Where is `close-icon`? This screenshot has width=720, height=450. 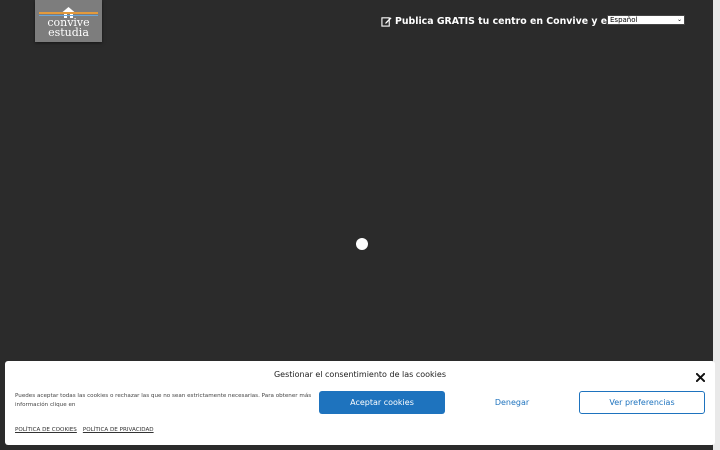
close-icon is located at coordinates (700, 376).